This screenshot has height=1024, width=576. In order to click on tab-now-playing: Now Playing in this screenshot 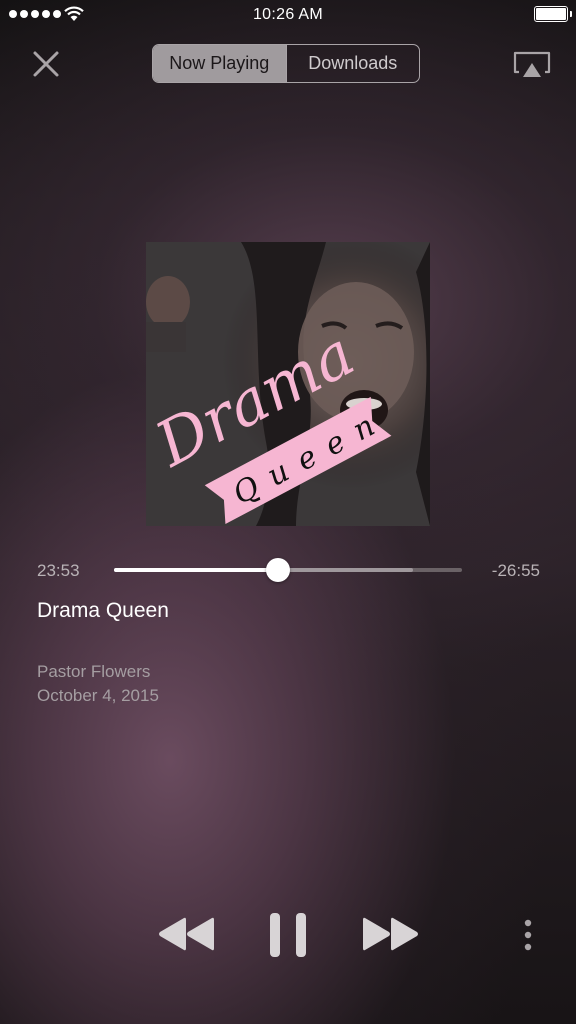, I will do `click(219, 63)`.